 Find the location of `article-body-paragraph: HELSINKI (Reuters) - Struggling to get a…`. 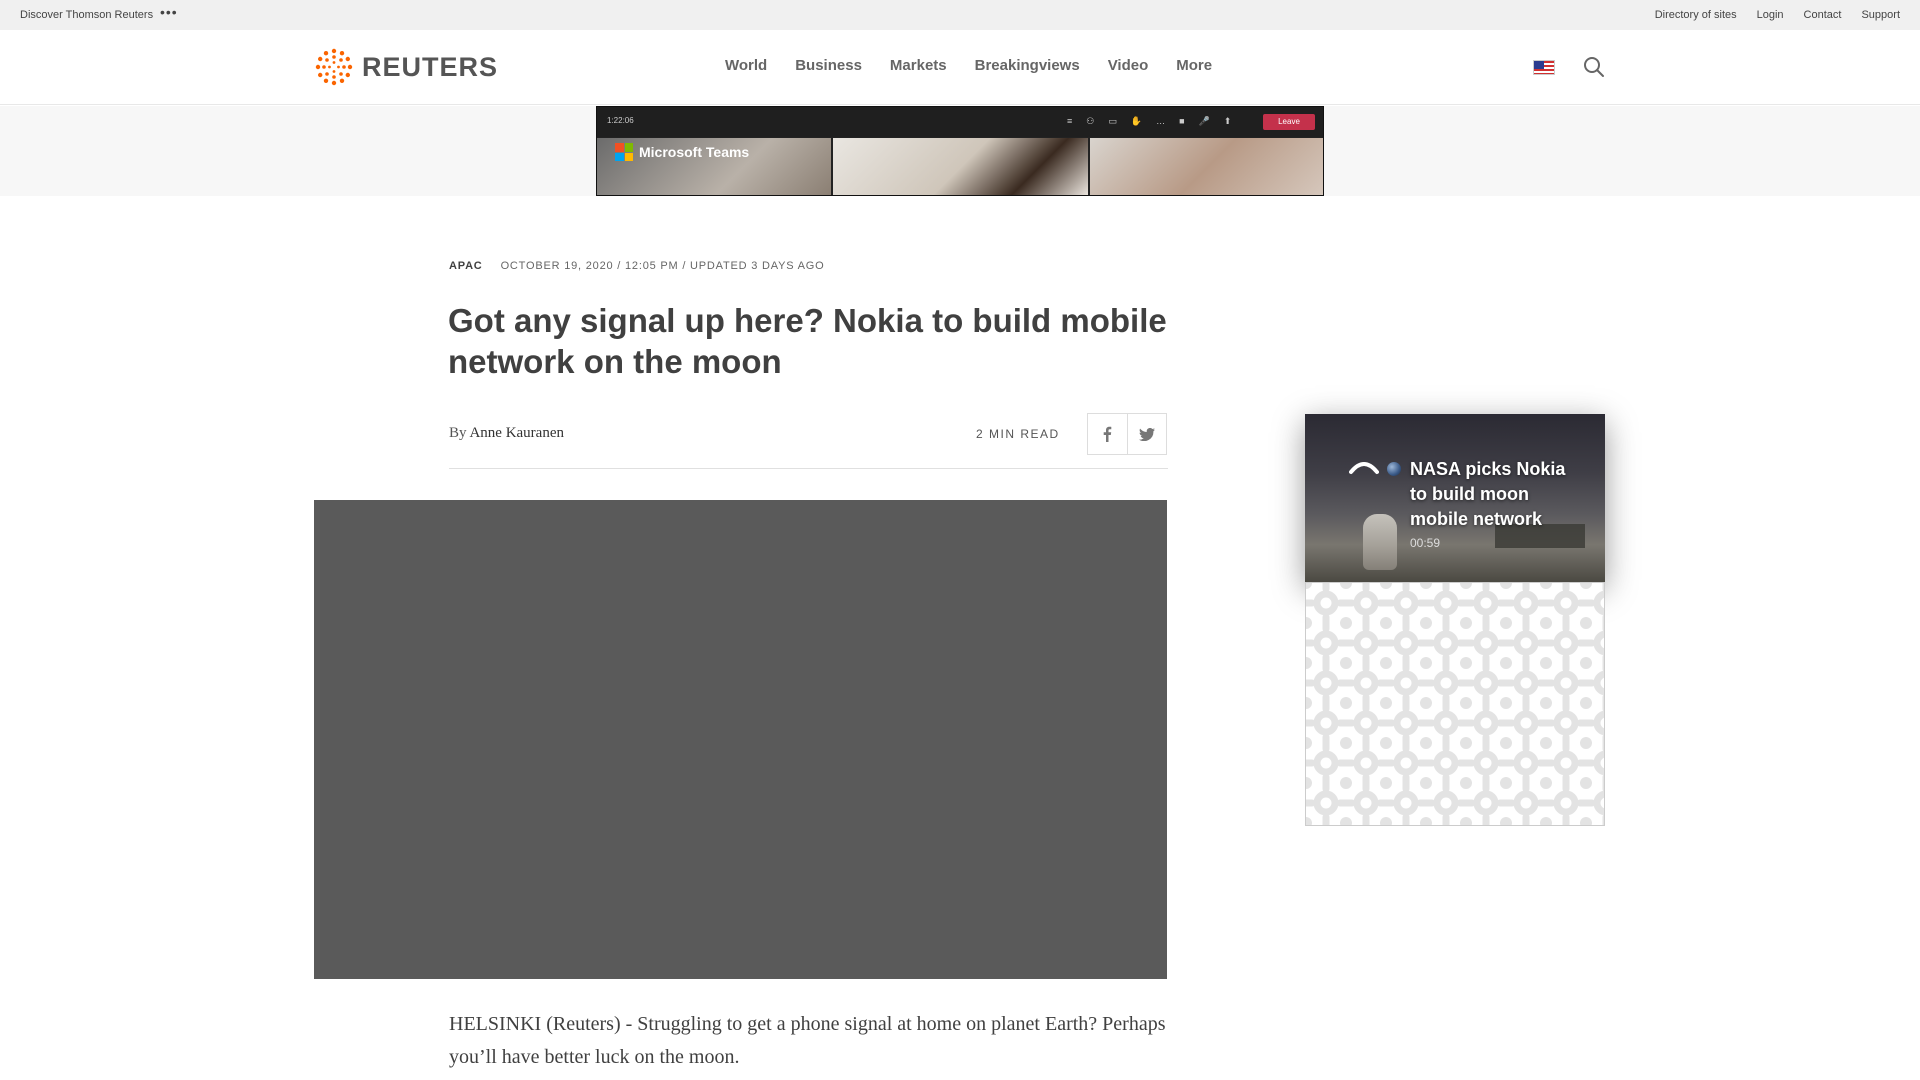

article-body-paragraph: HELSINKI (Reuters) - Struggling to get a… is located at coordinates (807, 1040).